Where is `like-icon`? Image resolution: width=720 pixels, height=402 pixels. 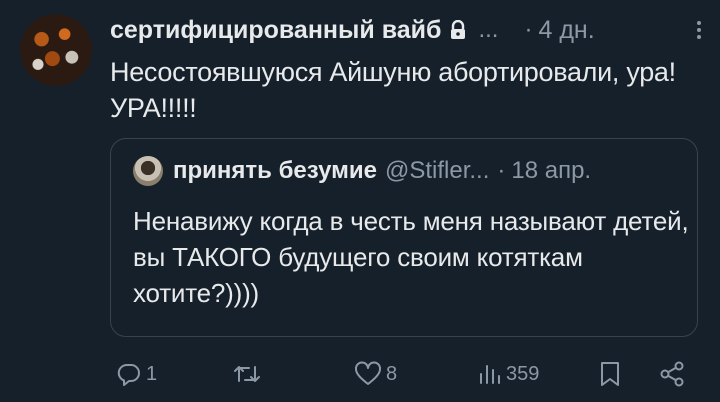 like-icon is located at coordinates (368, 373).